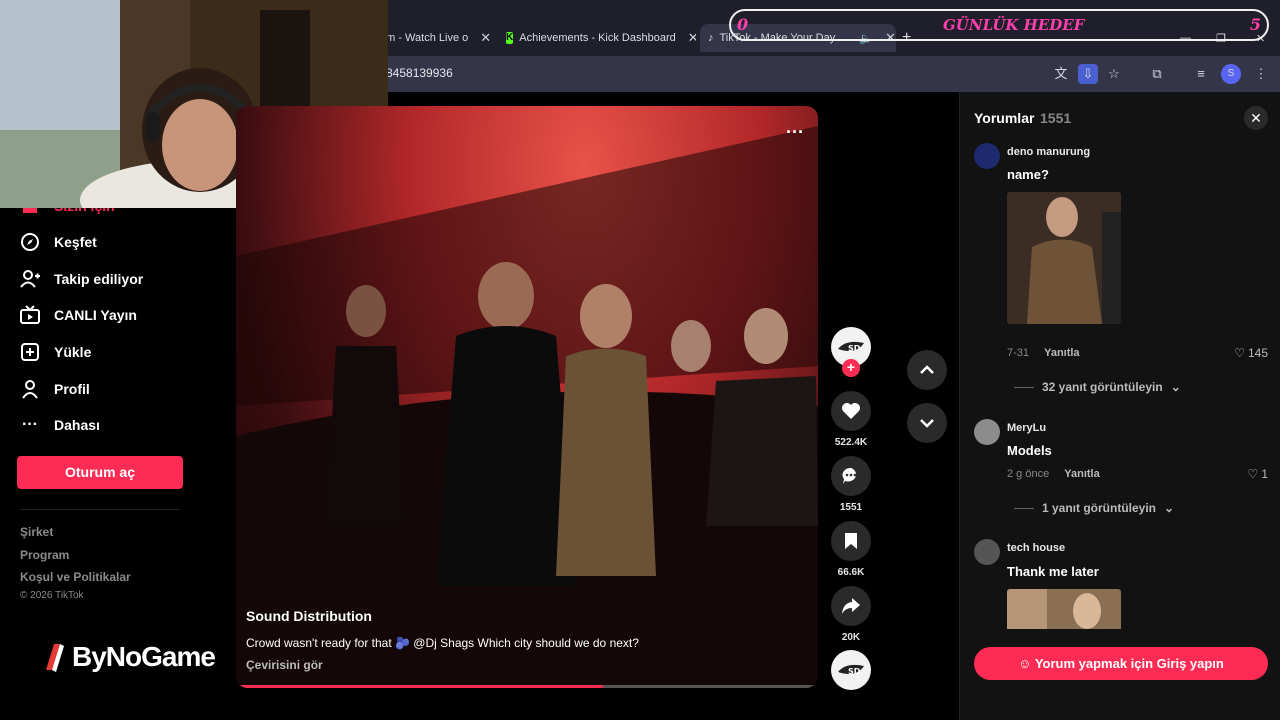  Describe the element at coordinates (75, 577) in the screenshot. I see `footer-link-terms: Koşul ve Politikalar` at that location.